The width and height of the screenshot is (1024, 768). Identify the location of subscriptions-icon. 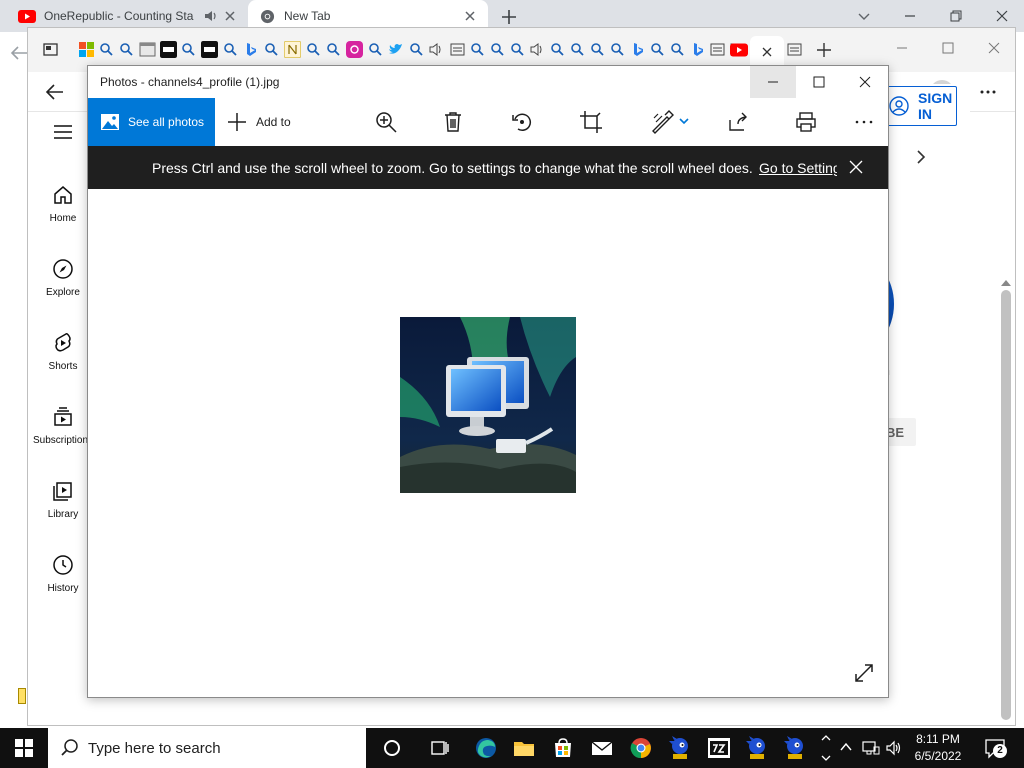
(63, 416).